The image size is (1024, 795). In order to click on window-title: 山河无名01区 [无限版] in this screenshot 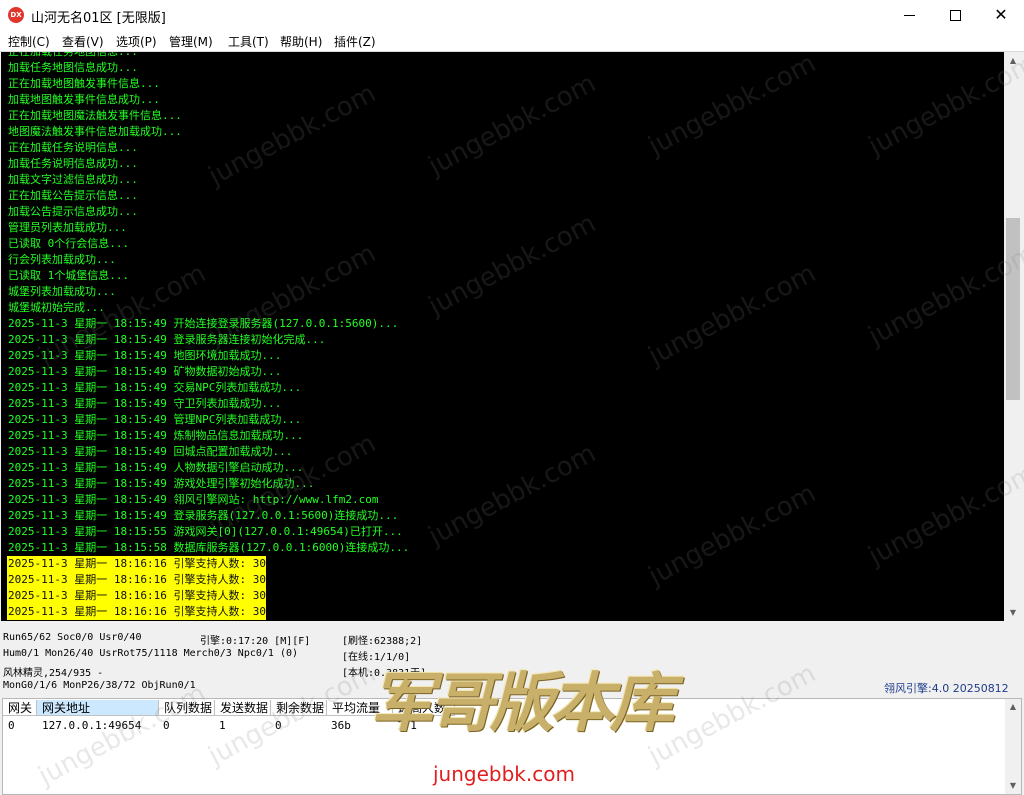, I will do `click(98, 18)`.